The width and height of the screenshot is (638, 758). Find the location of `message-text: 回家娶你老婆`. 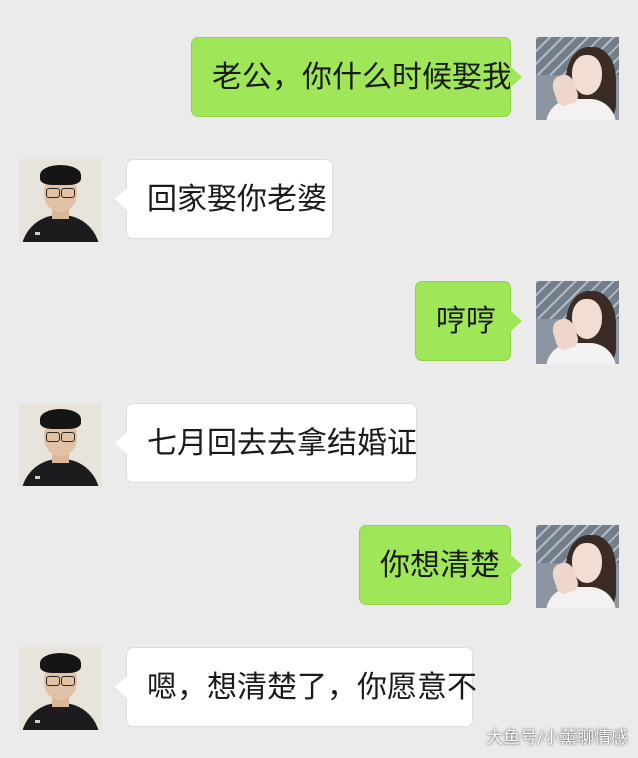

message-text: 回家娶你老婆 is located at coordinates (237, 199).